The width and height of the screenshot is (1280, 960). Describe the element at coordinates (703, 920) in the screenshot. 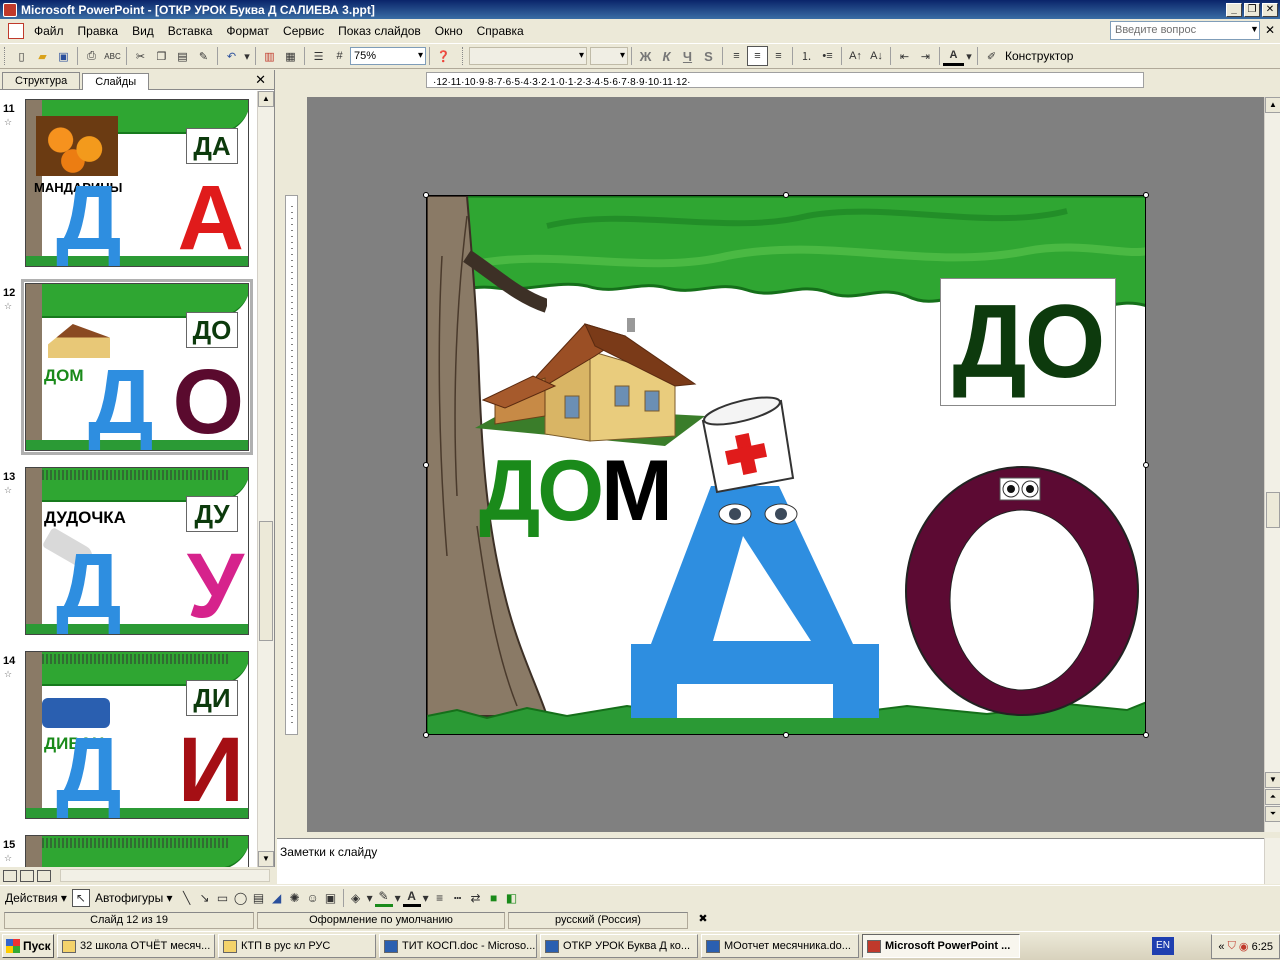

I see `spelling-status-icon: ✖` at that location.